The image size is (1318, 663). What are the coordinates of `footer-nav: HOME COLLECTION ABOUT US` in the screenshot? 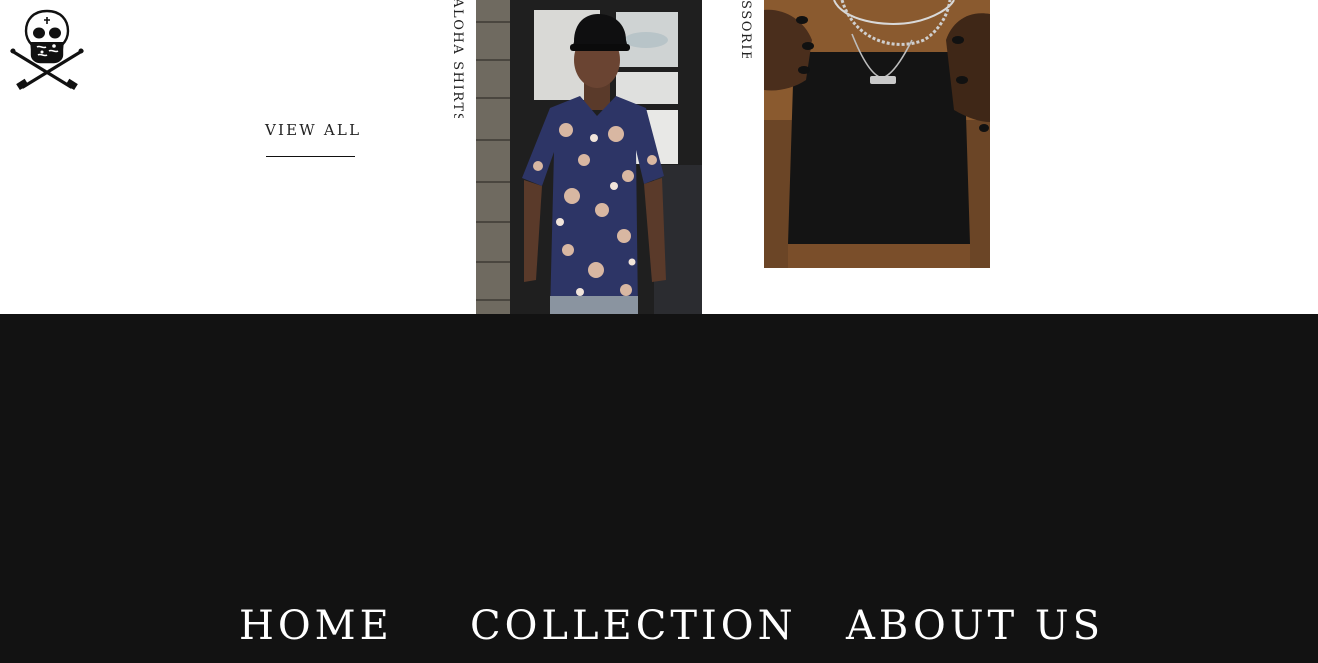 It's located at (659, 632).